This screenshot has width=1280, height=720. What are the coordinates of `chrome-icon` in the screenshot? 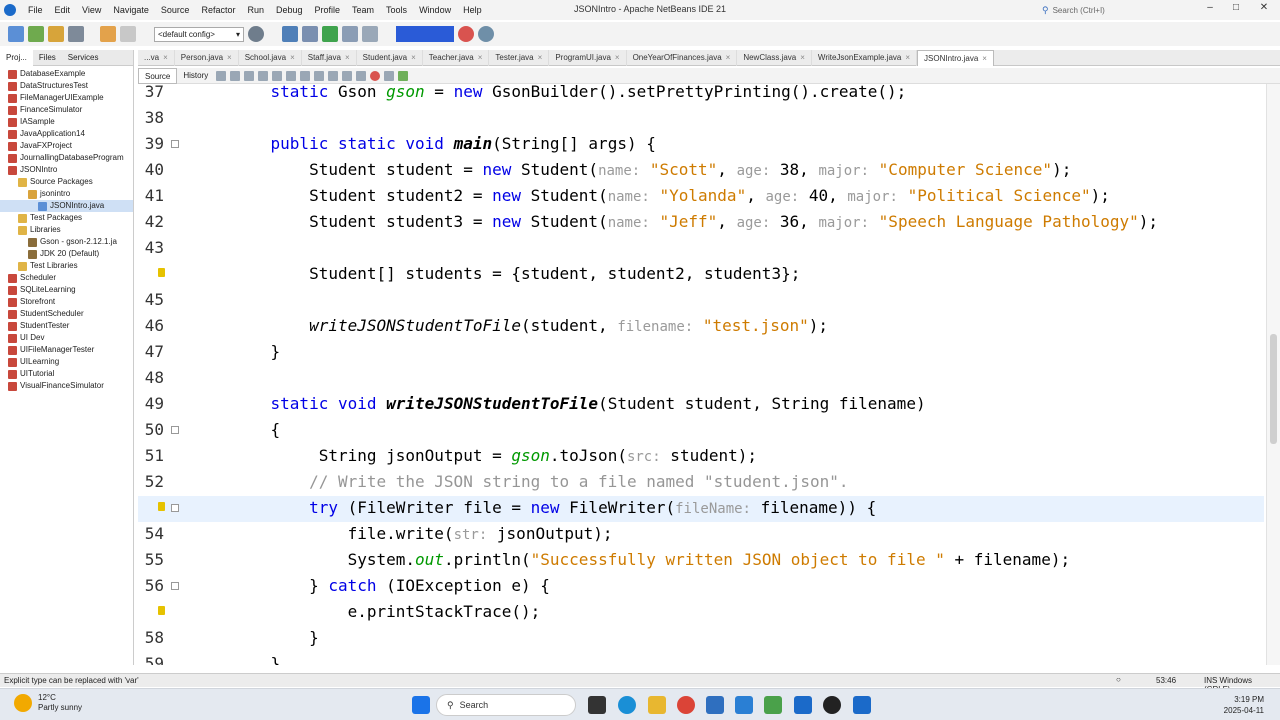 It's located at (686, 705).